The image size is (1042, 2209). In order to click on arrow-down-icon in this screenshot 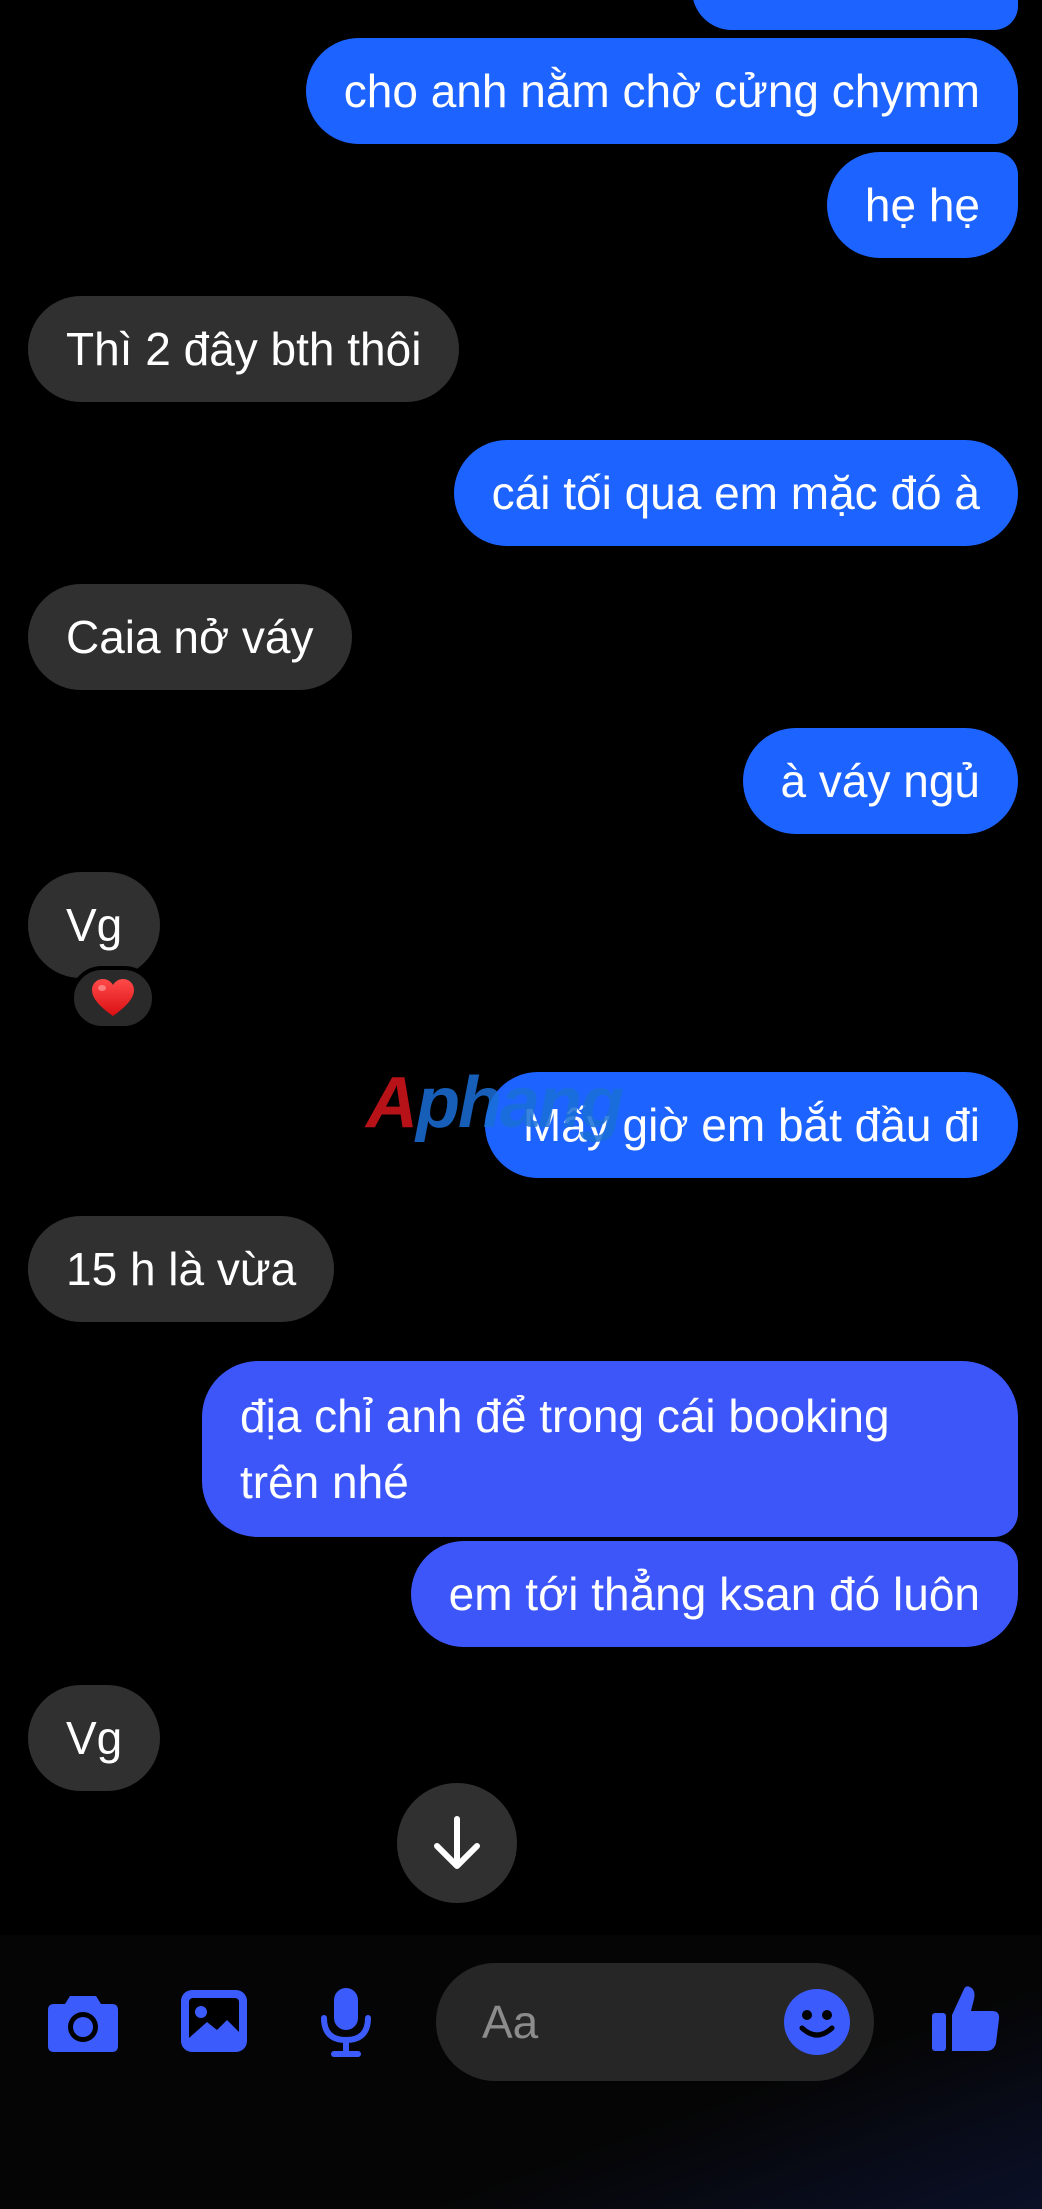, I will do `click(457, 1842)`.